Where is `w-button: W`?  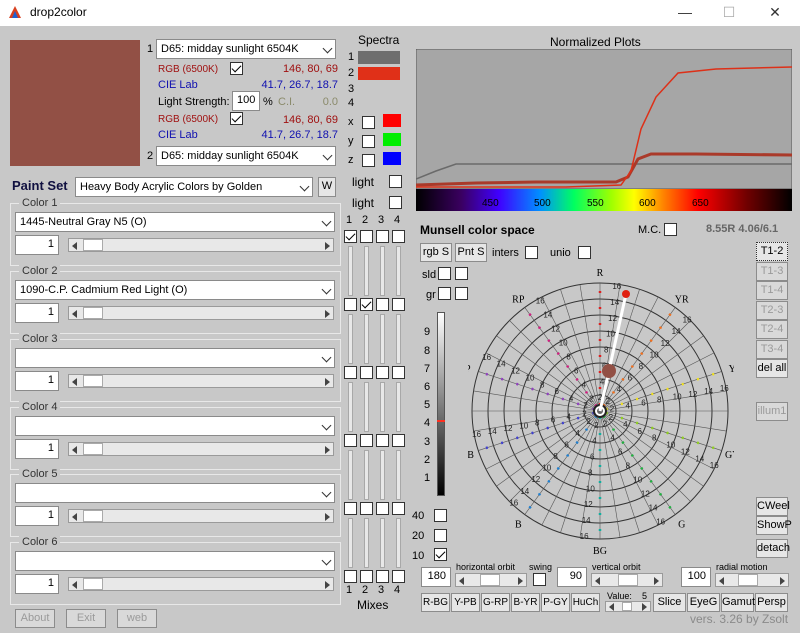 w-button: W is located at coordinates (327, 187).